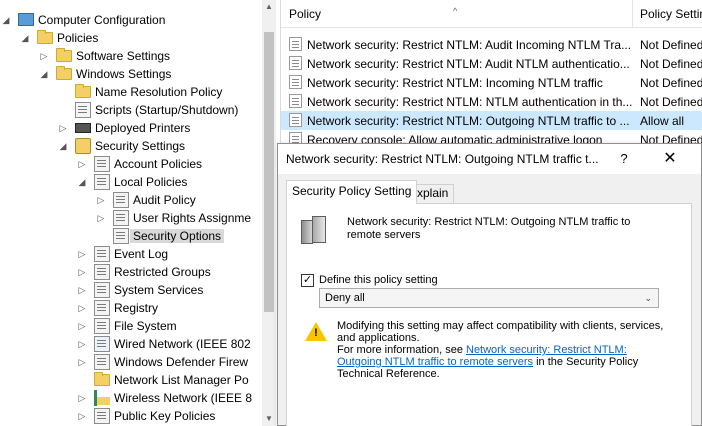 The image size is (702, 426). I want to click on scroll-up-arrow: ▲, so click(269, 7).